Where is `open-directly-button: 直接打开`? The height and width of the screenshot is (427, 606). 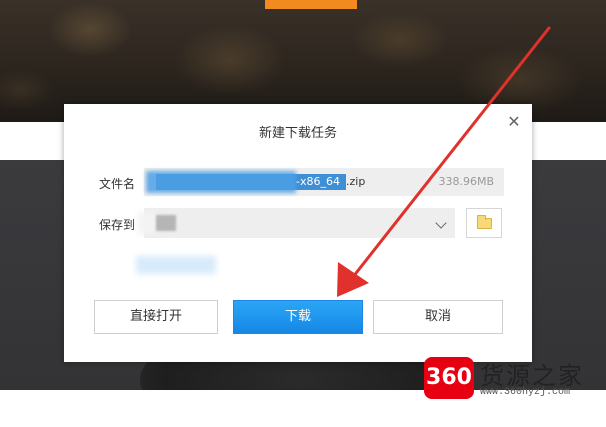
open-directly-button: 直接打开 is located at coordinates (156, 317).